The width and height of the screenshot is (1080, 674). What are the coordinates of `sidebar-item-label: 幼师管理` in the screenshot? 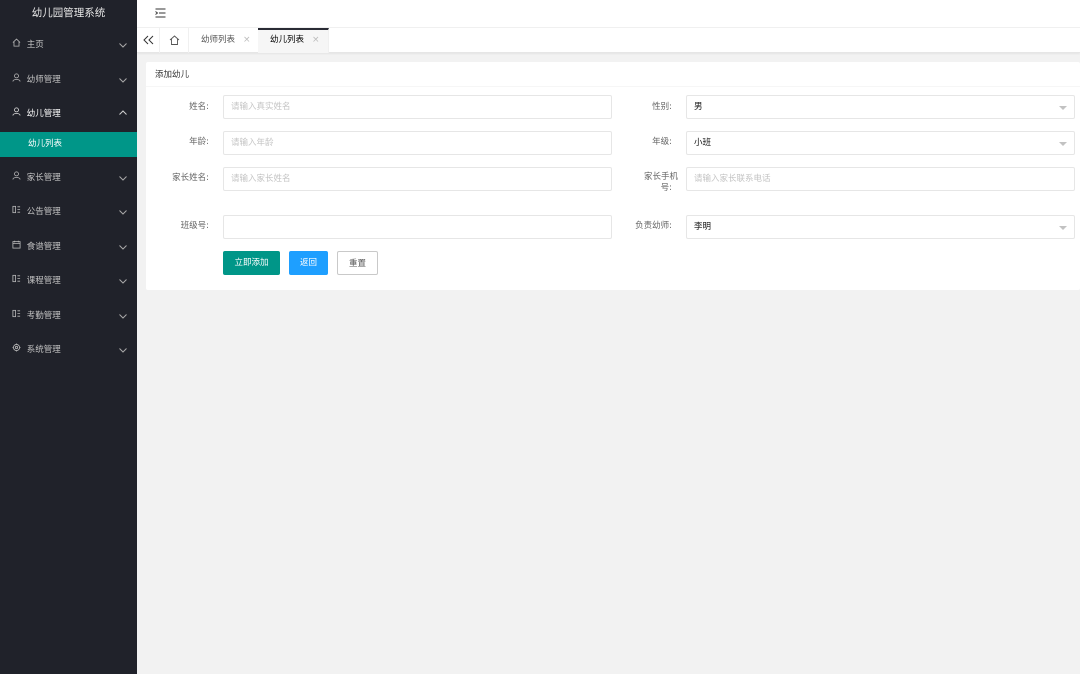 It's located at (43, 79).